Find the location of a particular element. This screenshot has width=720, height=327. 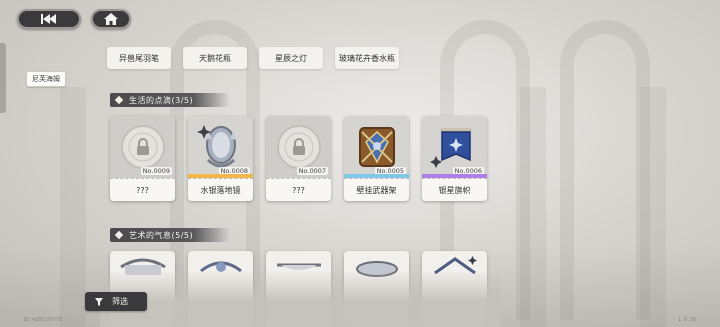

collection-card: No.0008 水银落地镜 is located at coordinates (220, 158).